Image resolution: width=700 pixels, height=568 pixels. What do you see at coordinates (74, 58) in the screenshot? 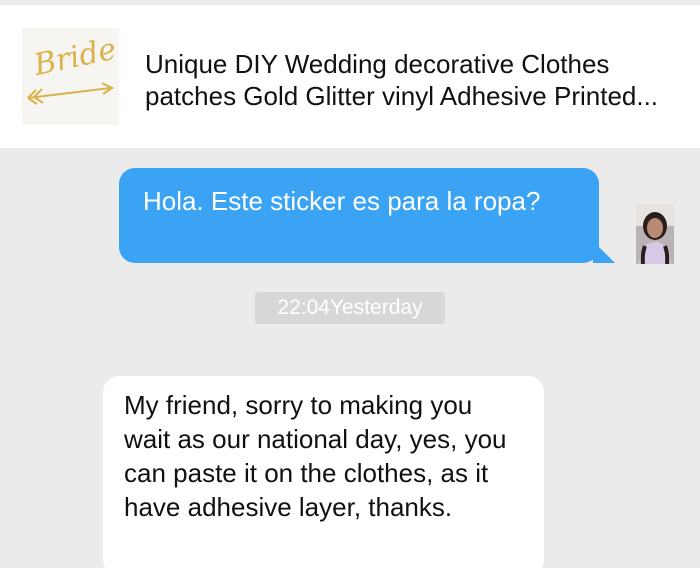
I see `bride-lettering: Bride` at bounding box center [74, 58].